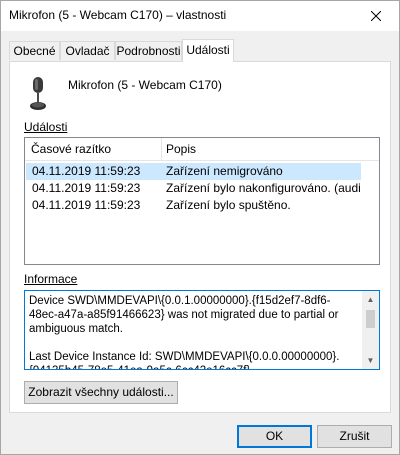 Image resolution: width=400 pixels, height=455 pixels. I want to click on tab-obecne: Obecné, so click(34, 50).